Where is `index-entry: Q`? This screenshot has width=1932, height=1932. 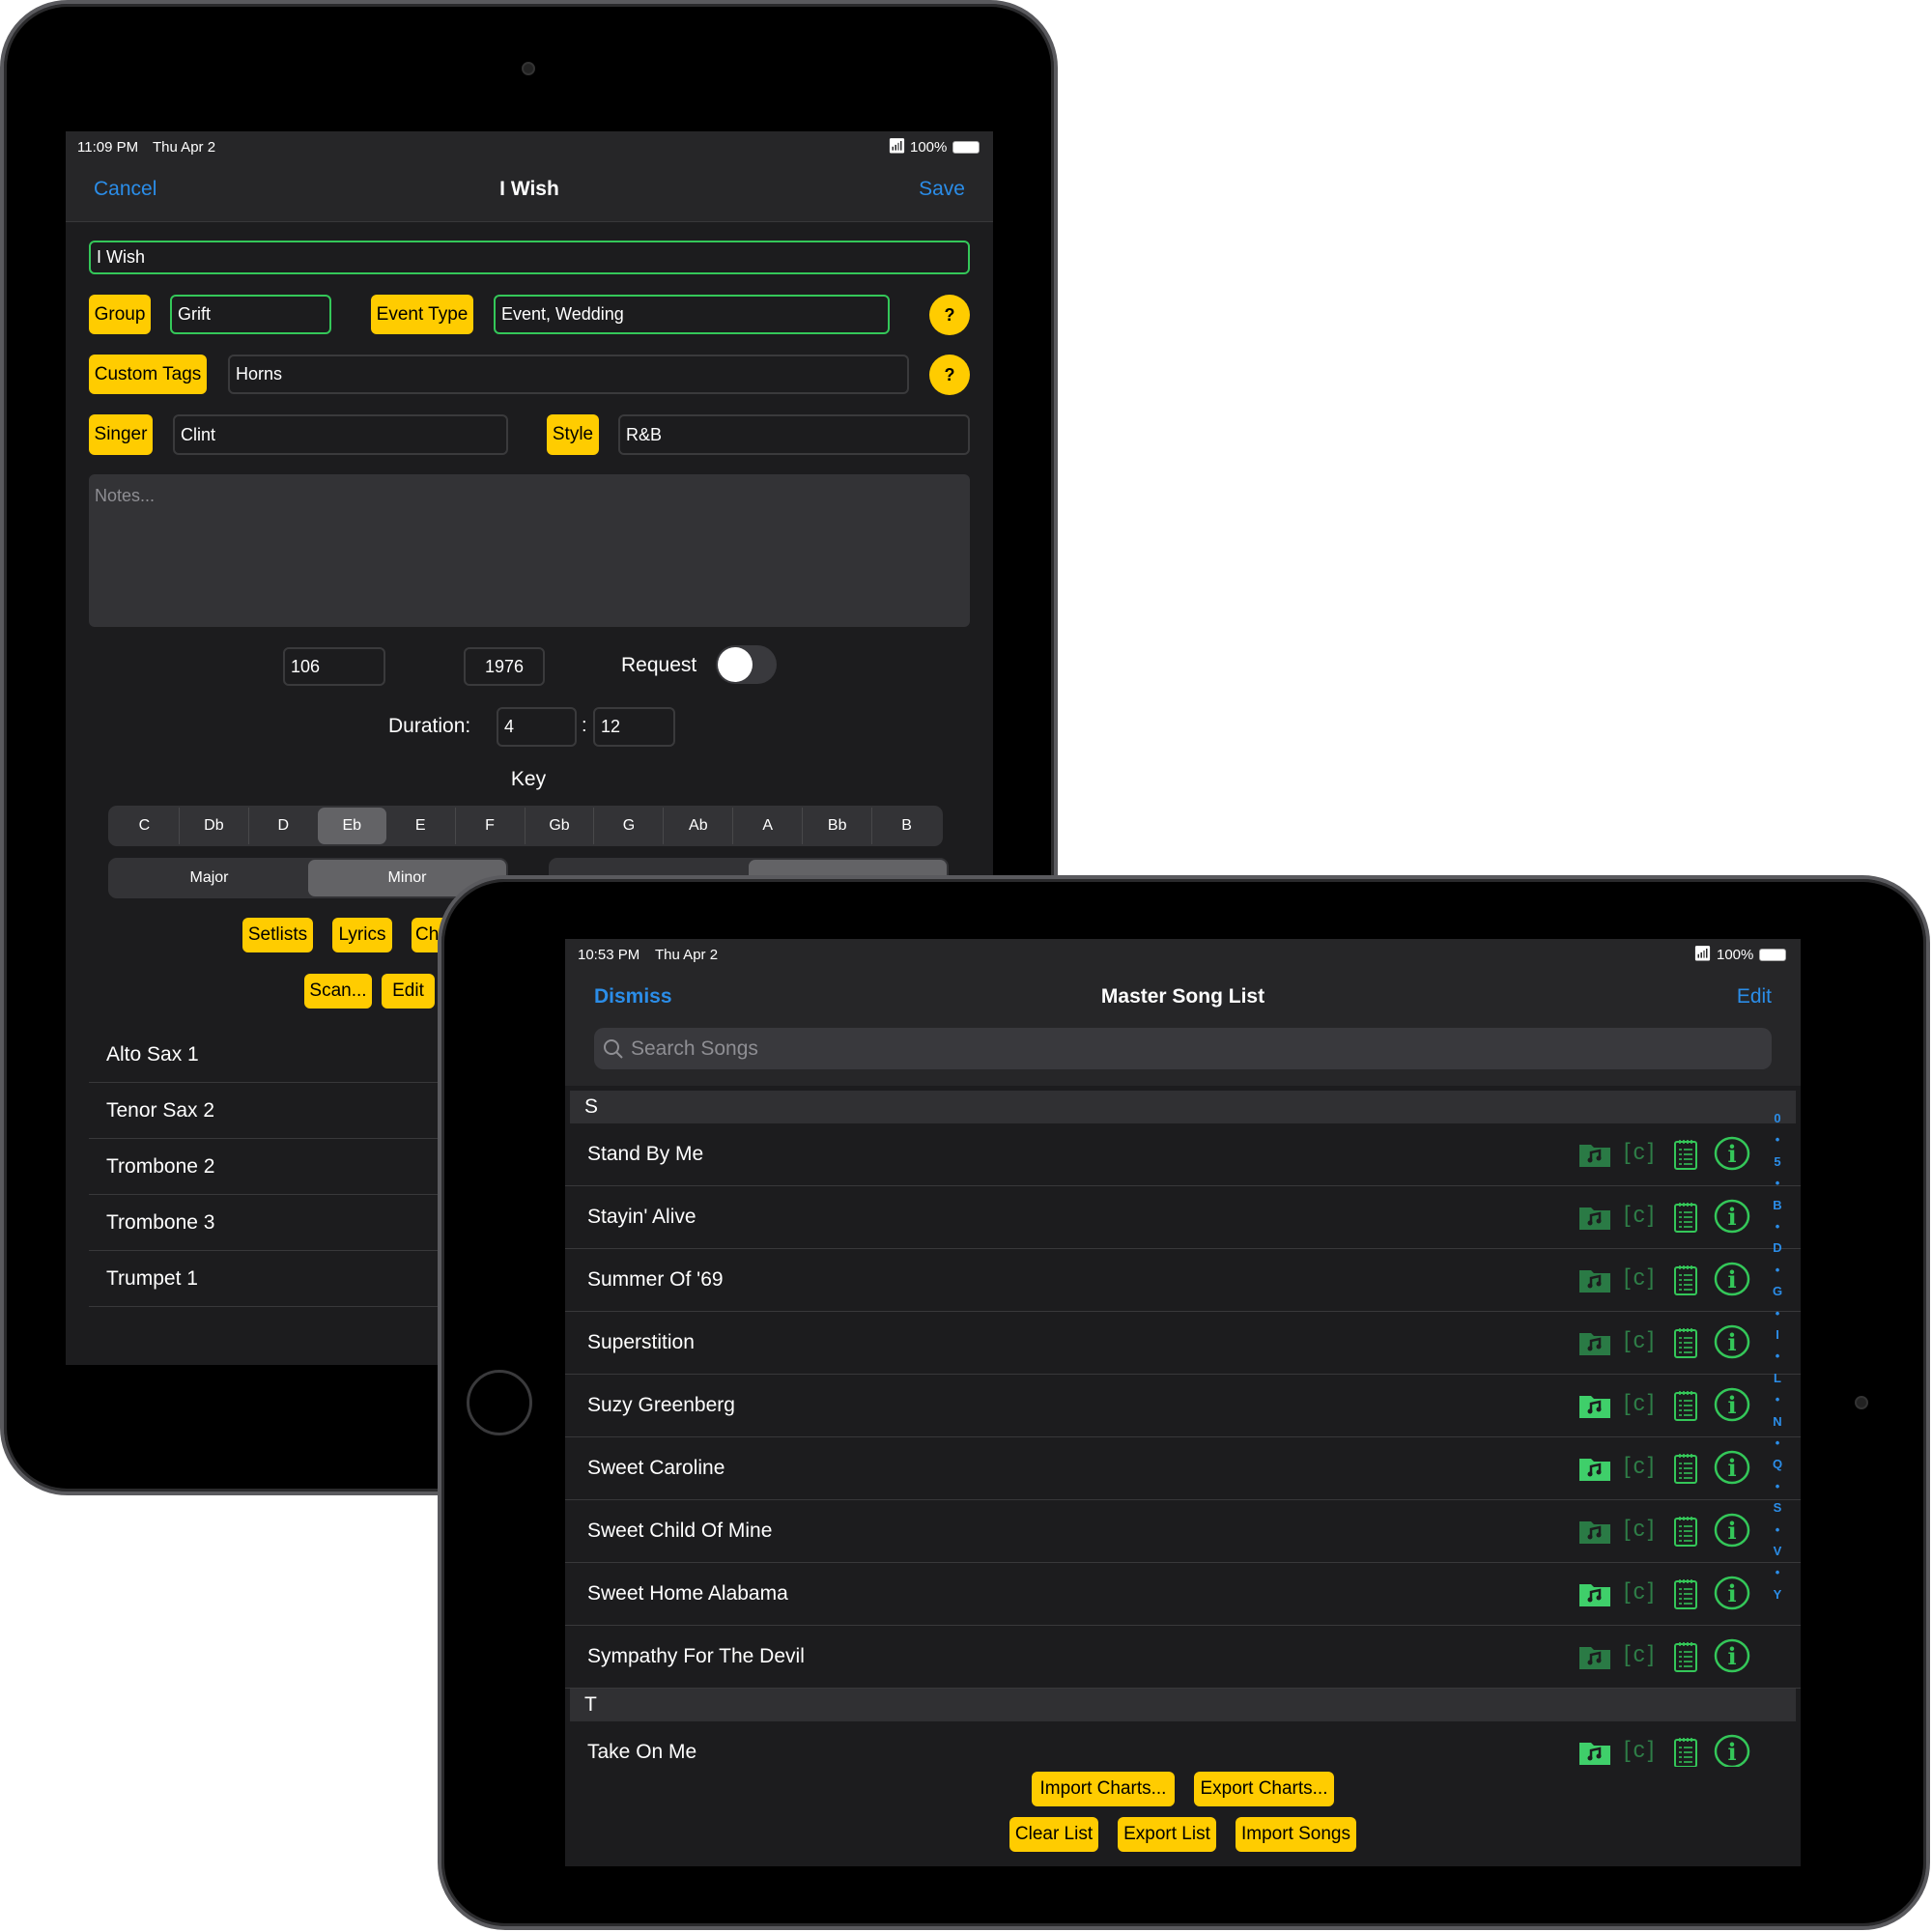
index-entry: Q is located at coordinates (1777, 1464).